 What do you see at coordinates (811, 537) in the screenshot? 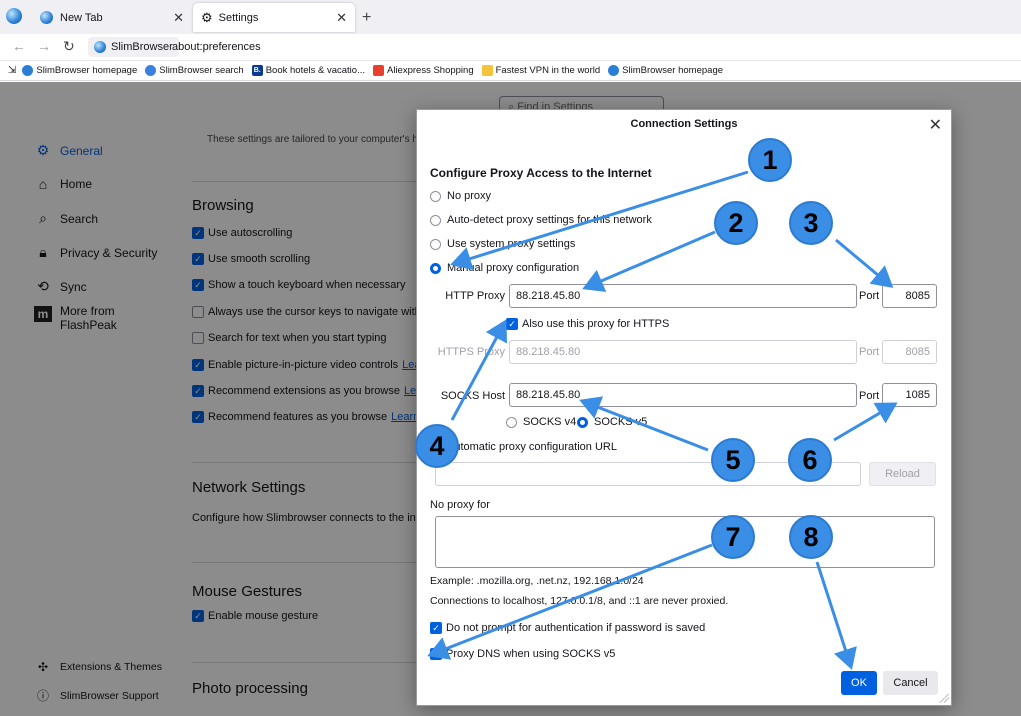
I see `callout-8: 8` at bounding box center [811, 537].